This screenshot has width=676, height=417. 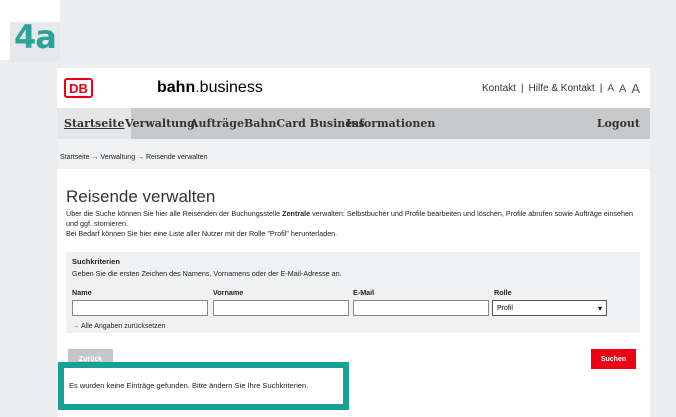 I want to click on label-email: E-Mail, so click(x=364, y=292).